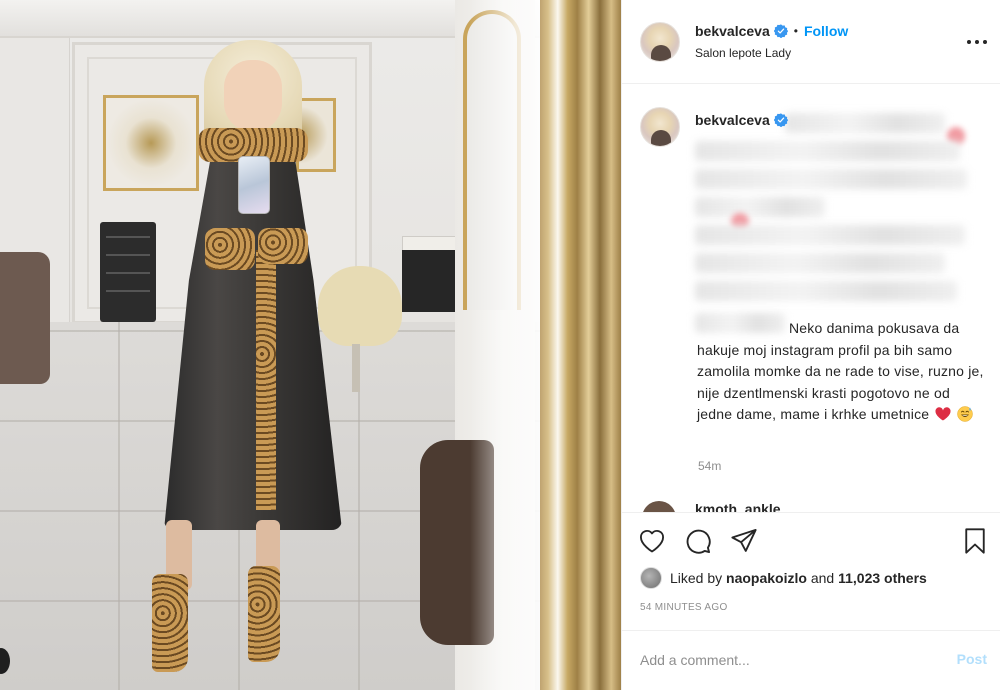  Describe the element at coordinates (972, 659) in the screenshot. I see `post-comment-button: Post` at that location.